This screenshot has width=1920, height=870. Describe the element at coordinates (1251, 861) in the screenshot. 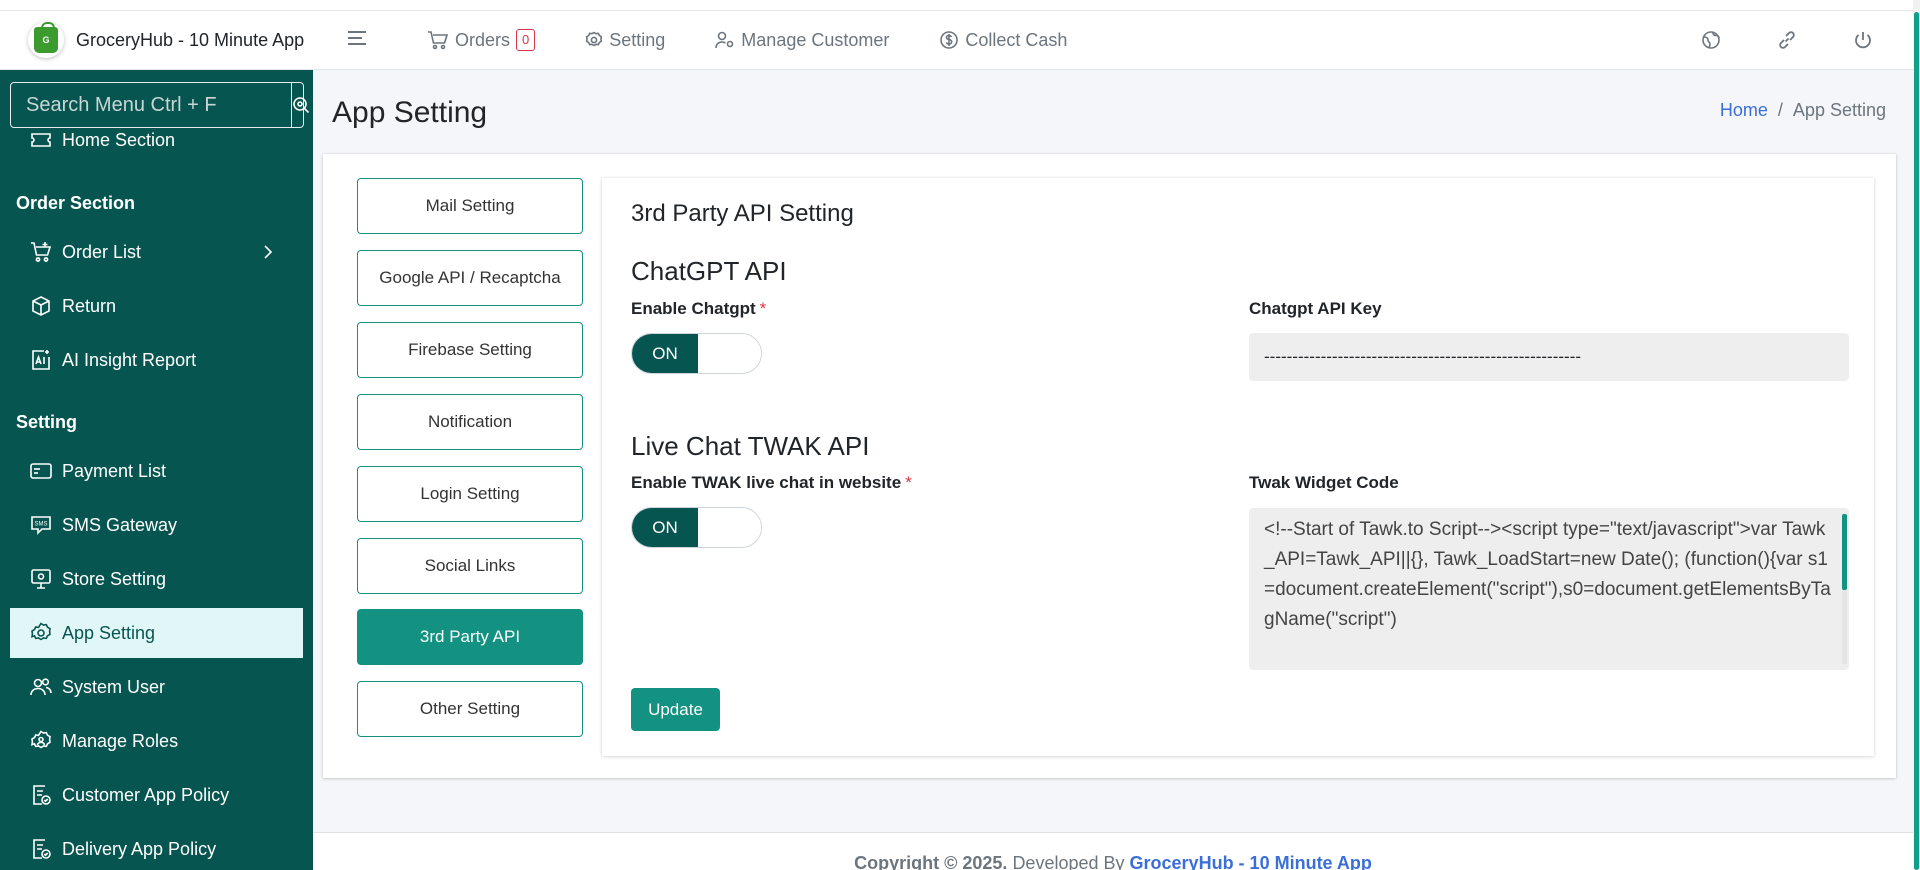

I see `footer-brand-link: GroceryHub - 10 Minute App` at that location.